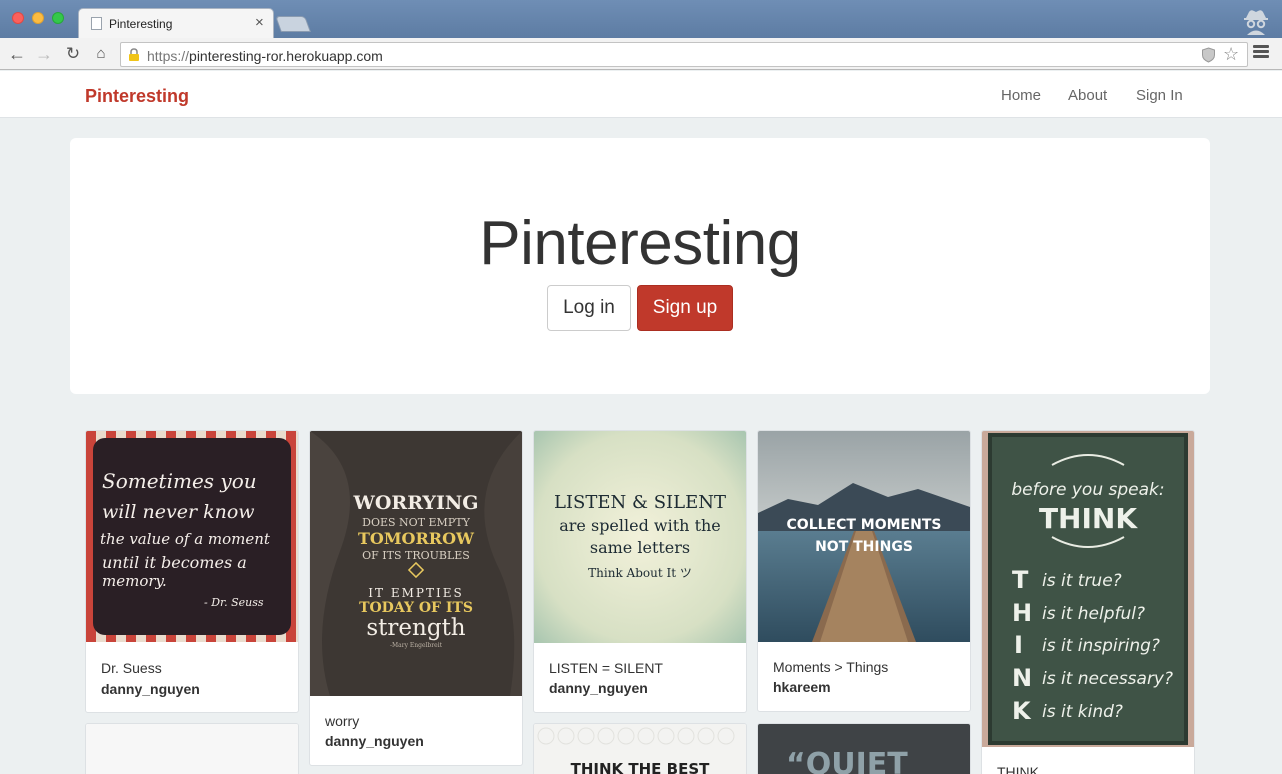  I want to click on pin-image-text: Think About It ツ, so click(640, 573).